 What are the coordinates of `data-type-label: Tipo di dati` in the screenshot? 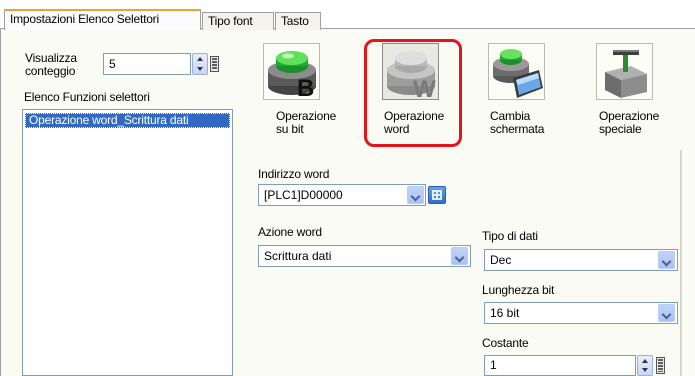 It's located at (510, 236).